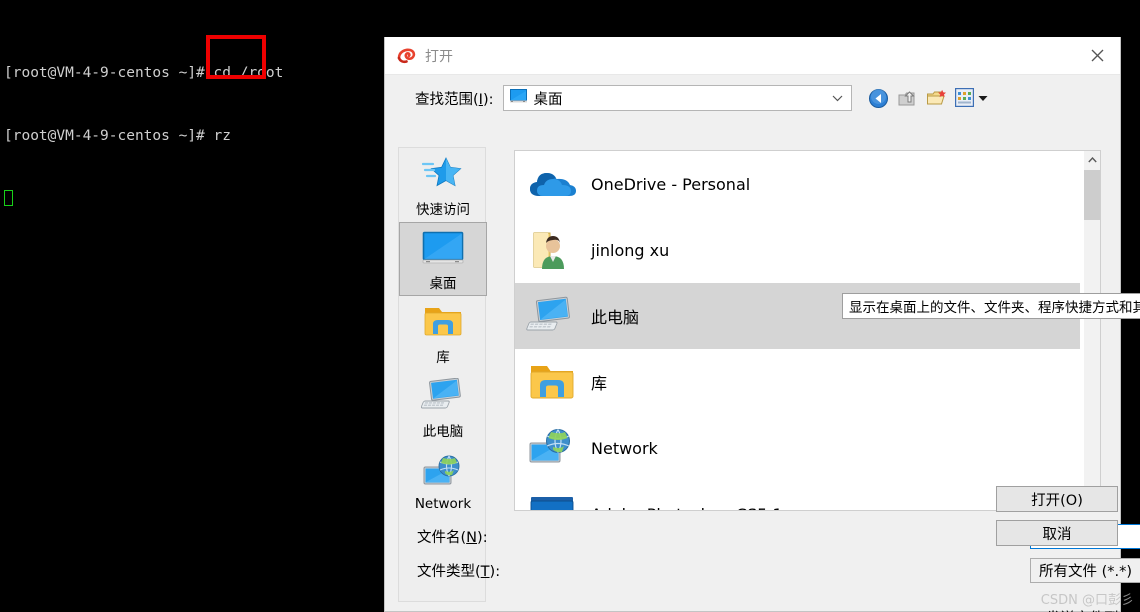 Image resolution: width=1140 pixels, height=612 pixels. What do you see at coordinates (406, 56) in the screenshot?
I see `shell-spiral-icon` at bounding box center [406, 56].